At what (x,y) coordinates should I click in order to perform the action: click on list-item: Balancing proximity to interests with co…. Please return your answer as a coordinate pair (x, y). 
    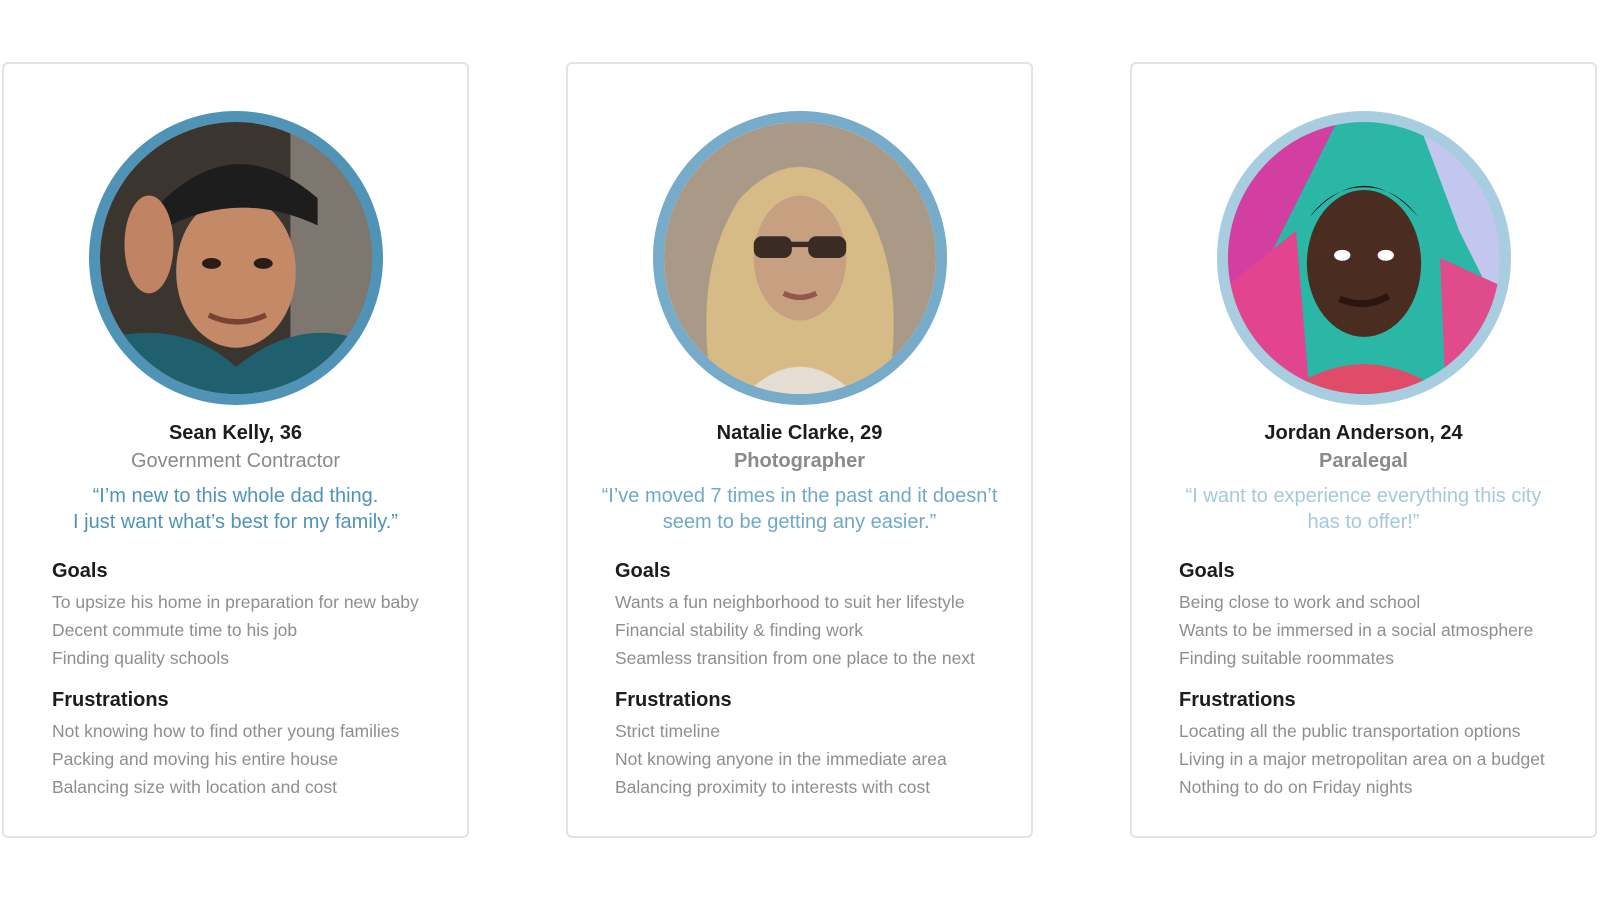
    Looking at the image, I should click on (773, 787).